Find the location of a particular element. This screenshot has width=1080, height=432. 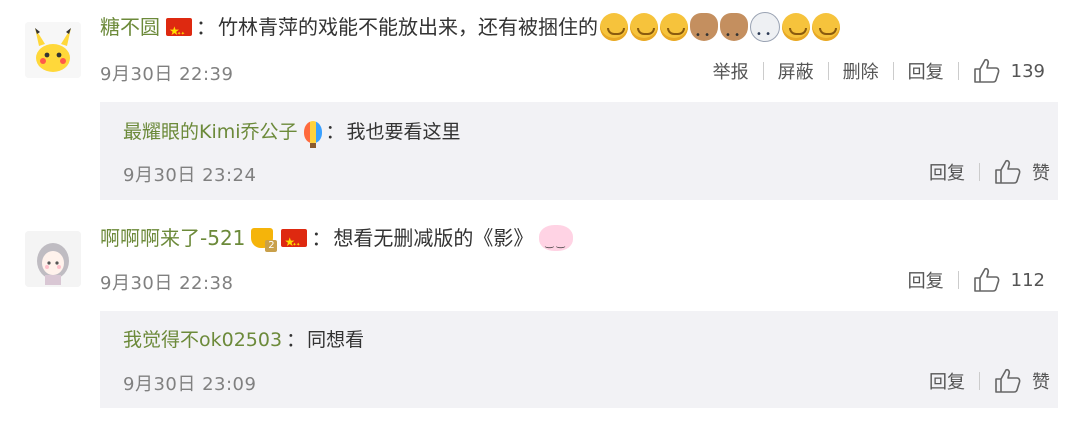

reply-text: 同想看 is located at coordinates (336, 340).